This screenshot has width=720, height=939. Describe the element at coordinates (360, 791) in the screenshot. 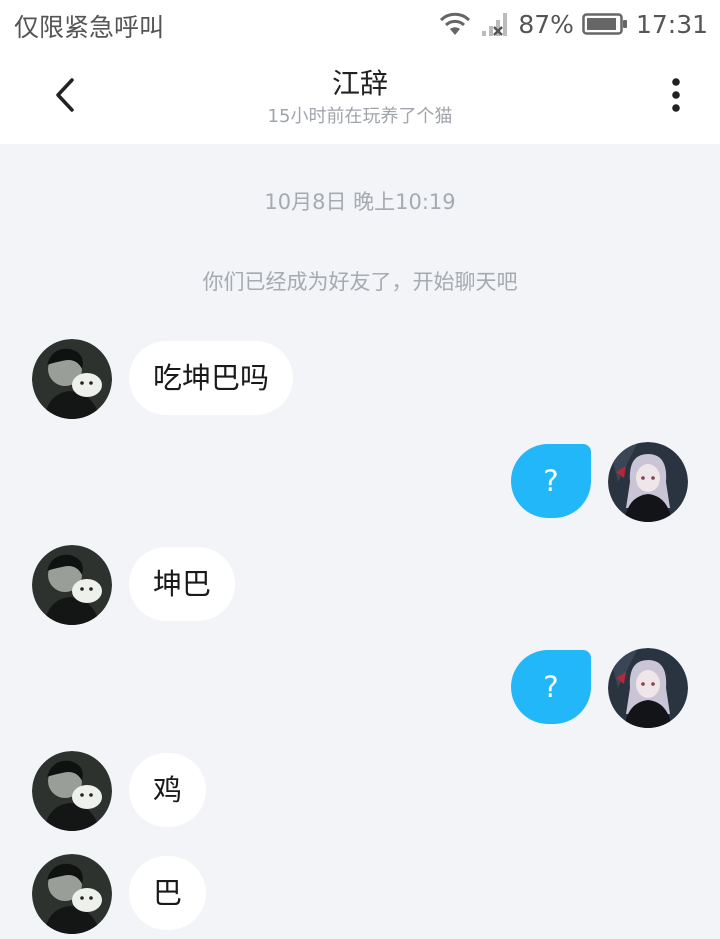

I see `message-row: 鸡` at that location.